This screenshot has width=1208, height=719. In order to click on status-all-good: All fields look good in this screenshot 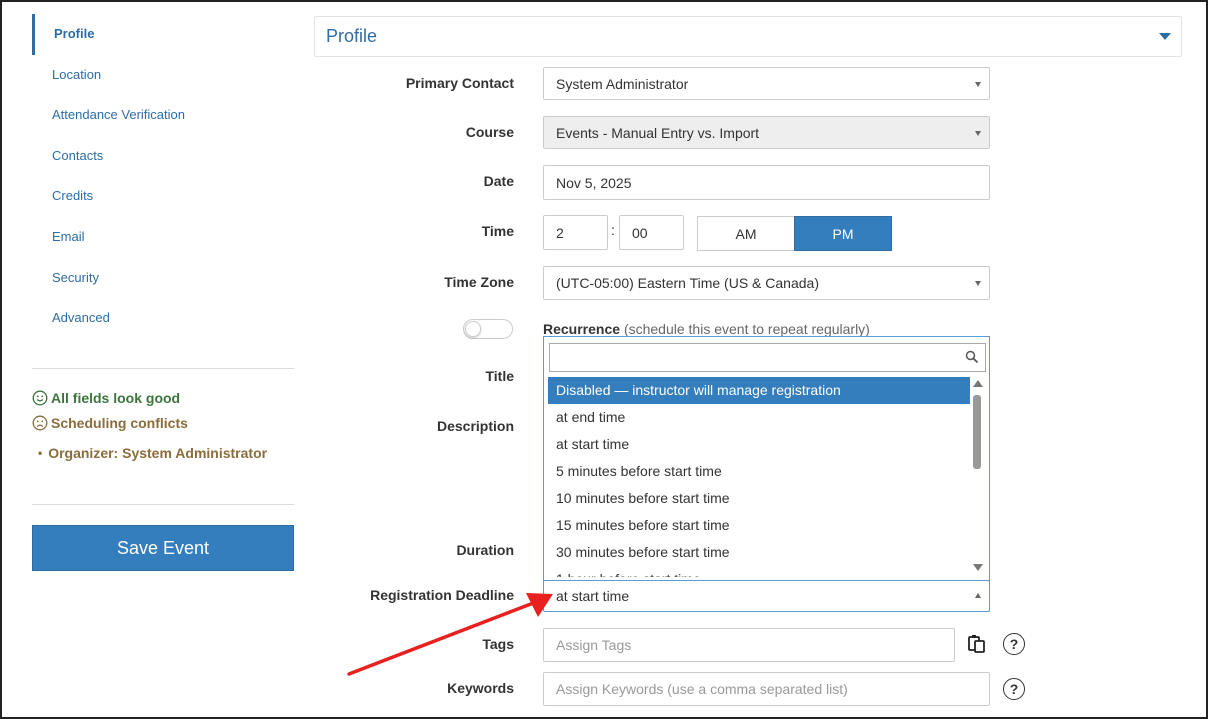, I will do `click(106, 398)`.